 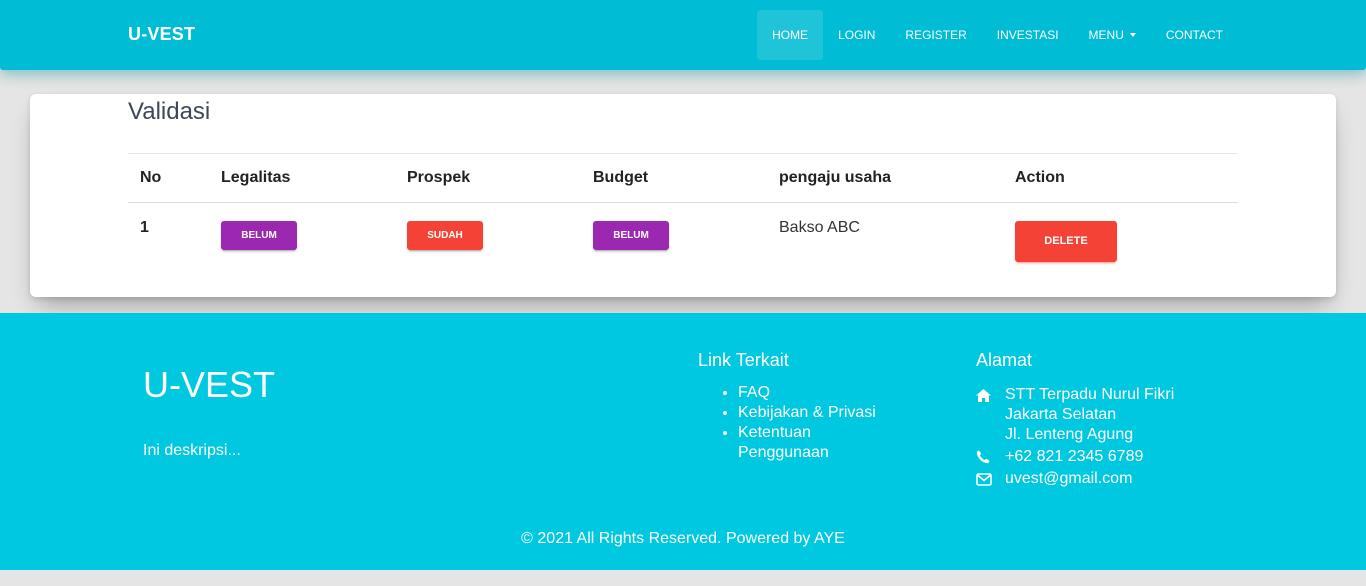 I want to click on footer-link-privacy: Kebijakan & Privasi, so click(x=813, y=413).